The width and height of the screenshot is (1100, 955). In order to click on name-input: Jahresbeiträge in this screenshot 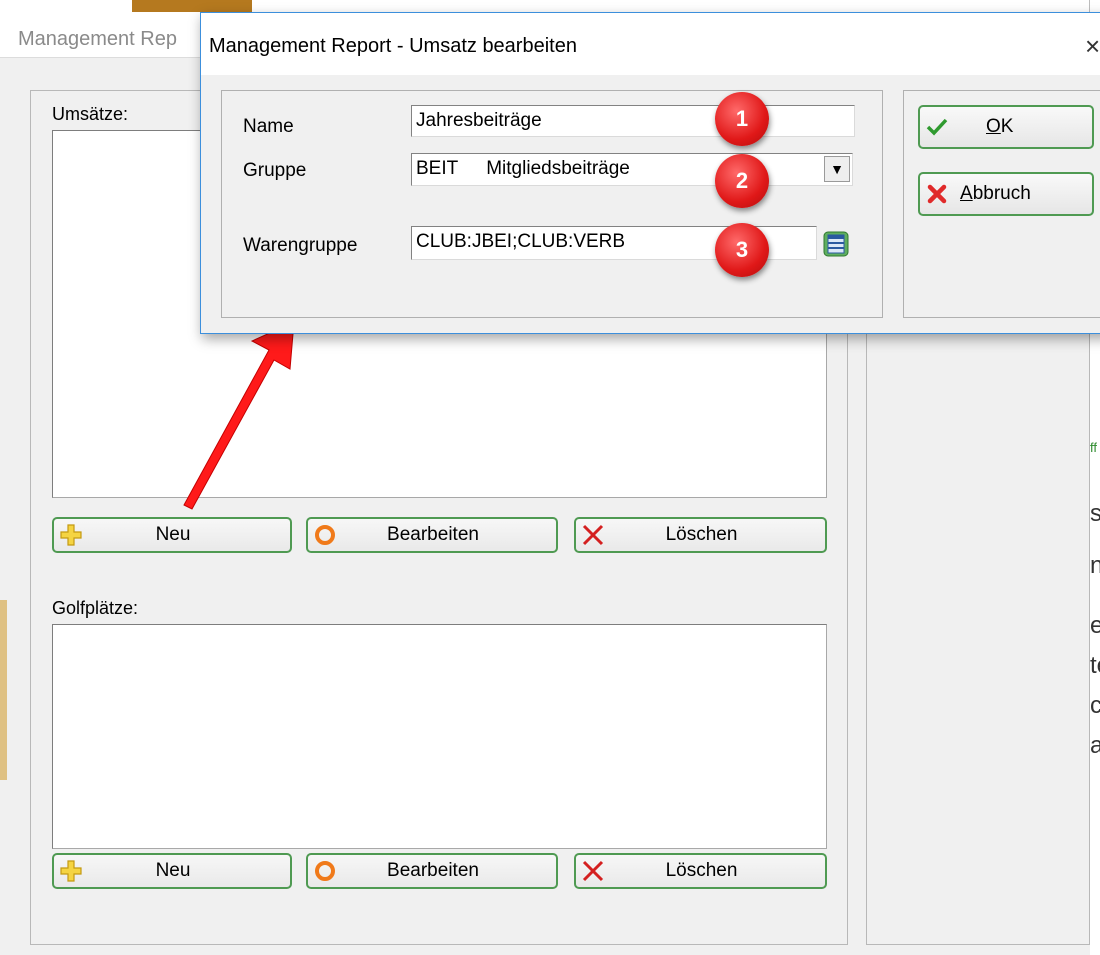, I will do `click(633, 121)`.